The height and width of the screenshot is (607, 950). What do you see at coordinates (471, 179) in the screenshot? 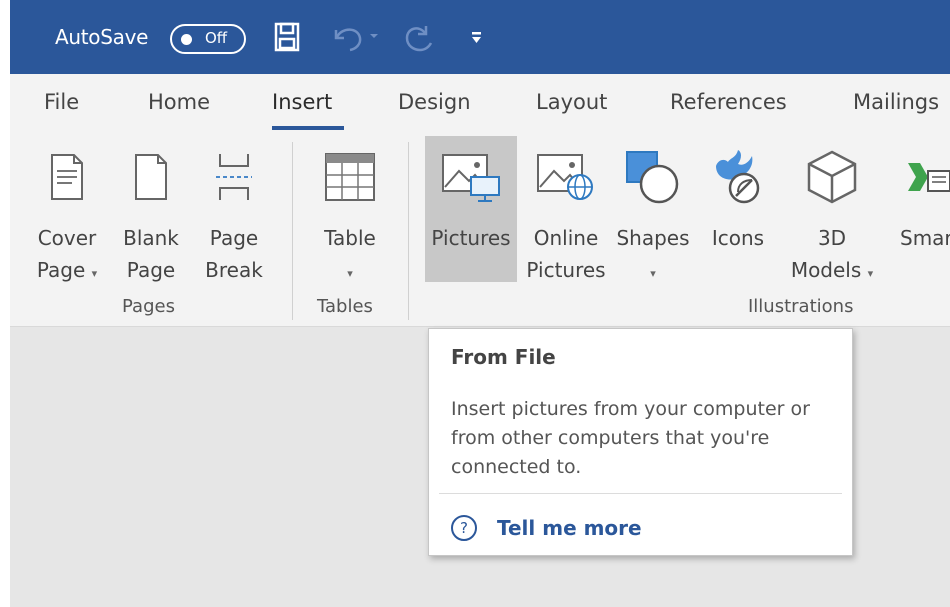
I see `pictures-icon` at bounding box center [471, 179].